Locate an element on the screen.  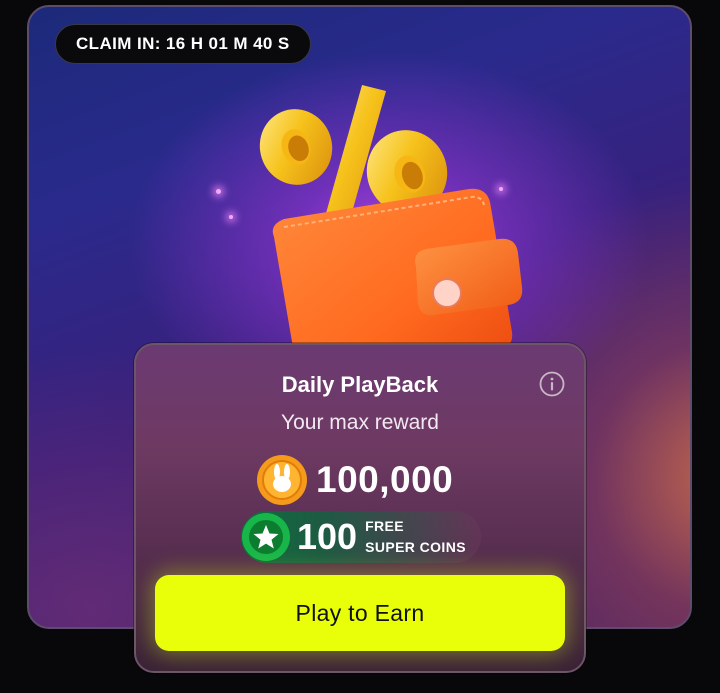
play-to-earn-button: Play to Earn is located at coordinates (360, 613).